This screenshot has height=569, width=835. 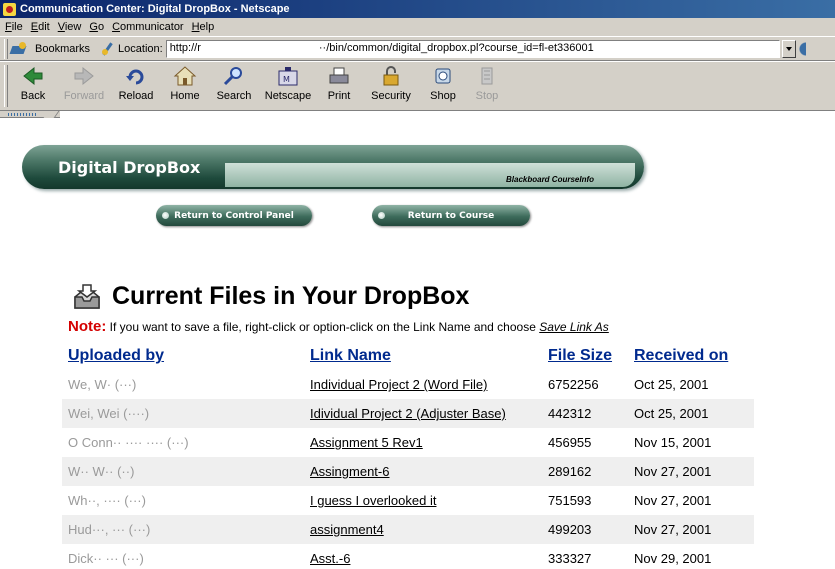 I want to click on received-date-cell: Oct 25, 2001, so click(x=691, y=413).